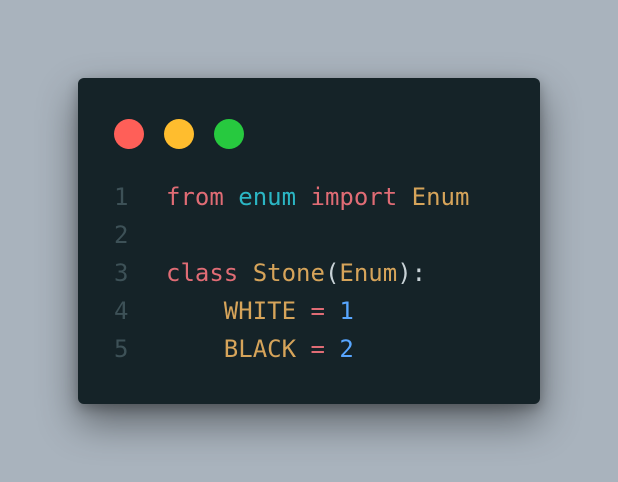 The height and width of the screenshot is (482, 618). I want to click on code-token: (, so click(332, 273).